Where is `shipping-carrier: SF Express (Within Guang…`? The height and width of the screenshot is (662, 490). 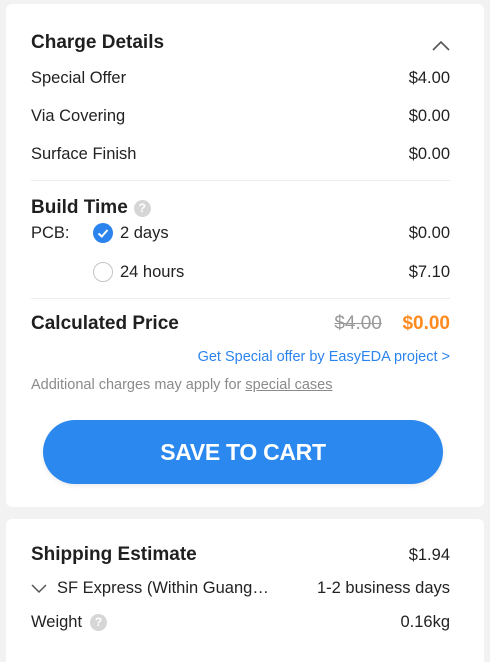
shipping-carrier: SF Express (Within Guang… is located at coordinates (163, 588).